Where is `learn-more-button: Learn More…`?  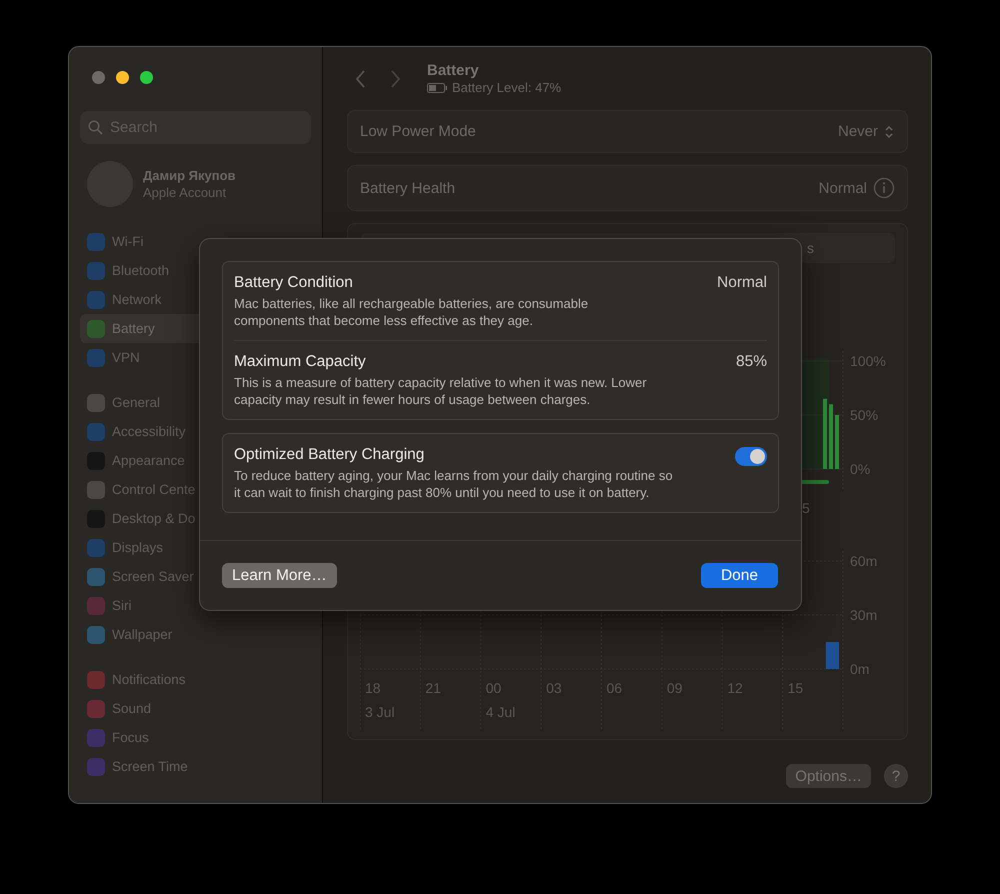
learn-more-button: Learn More… is located at coordinates (279, 575).